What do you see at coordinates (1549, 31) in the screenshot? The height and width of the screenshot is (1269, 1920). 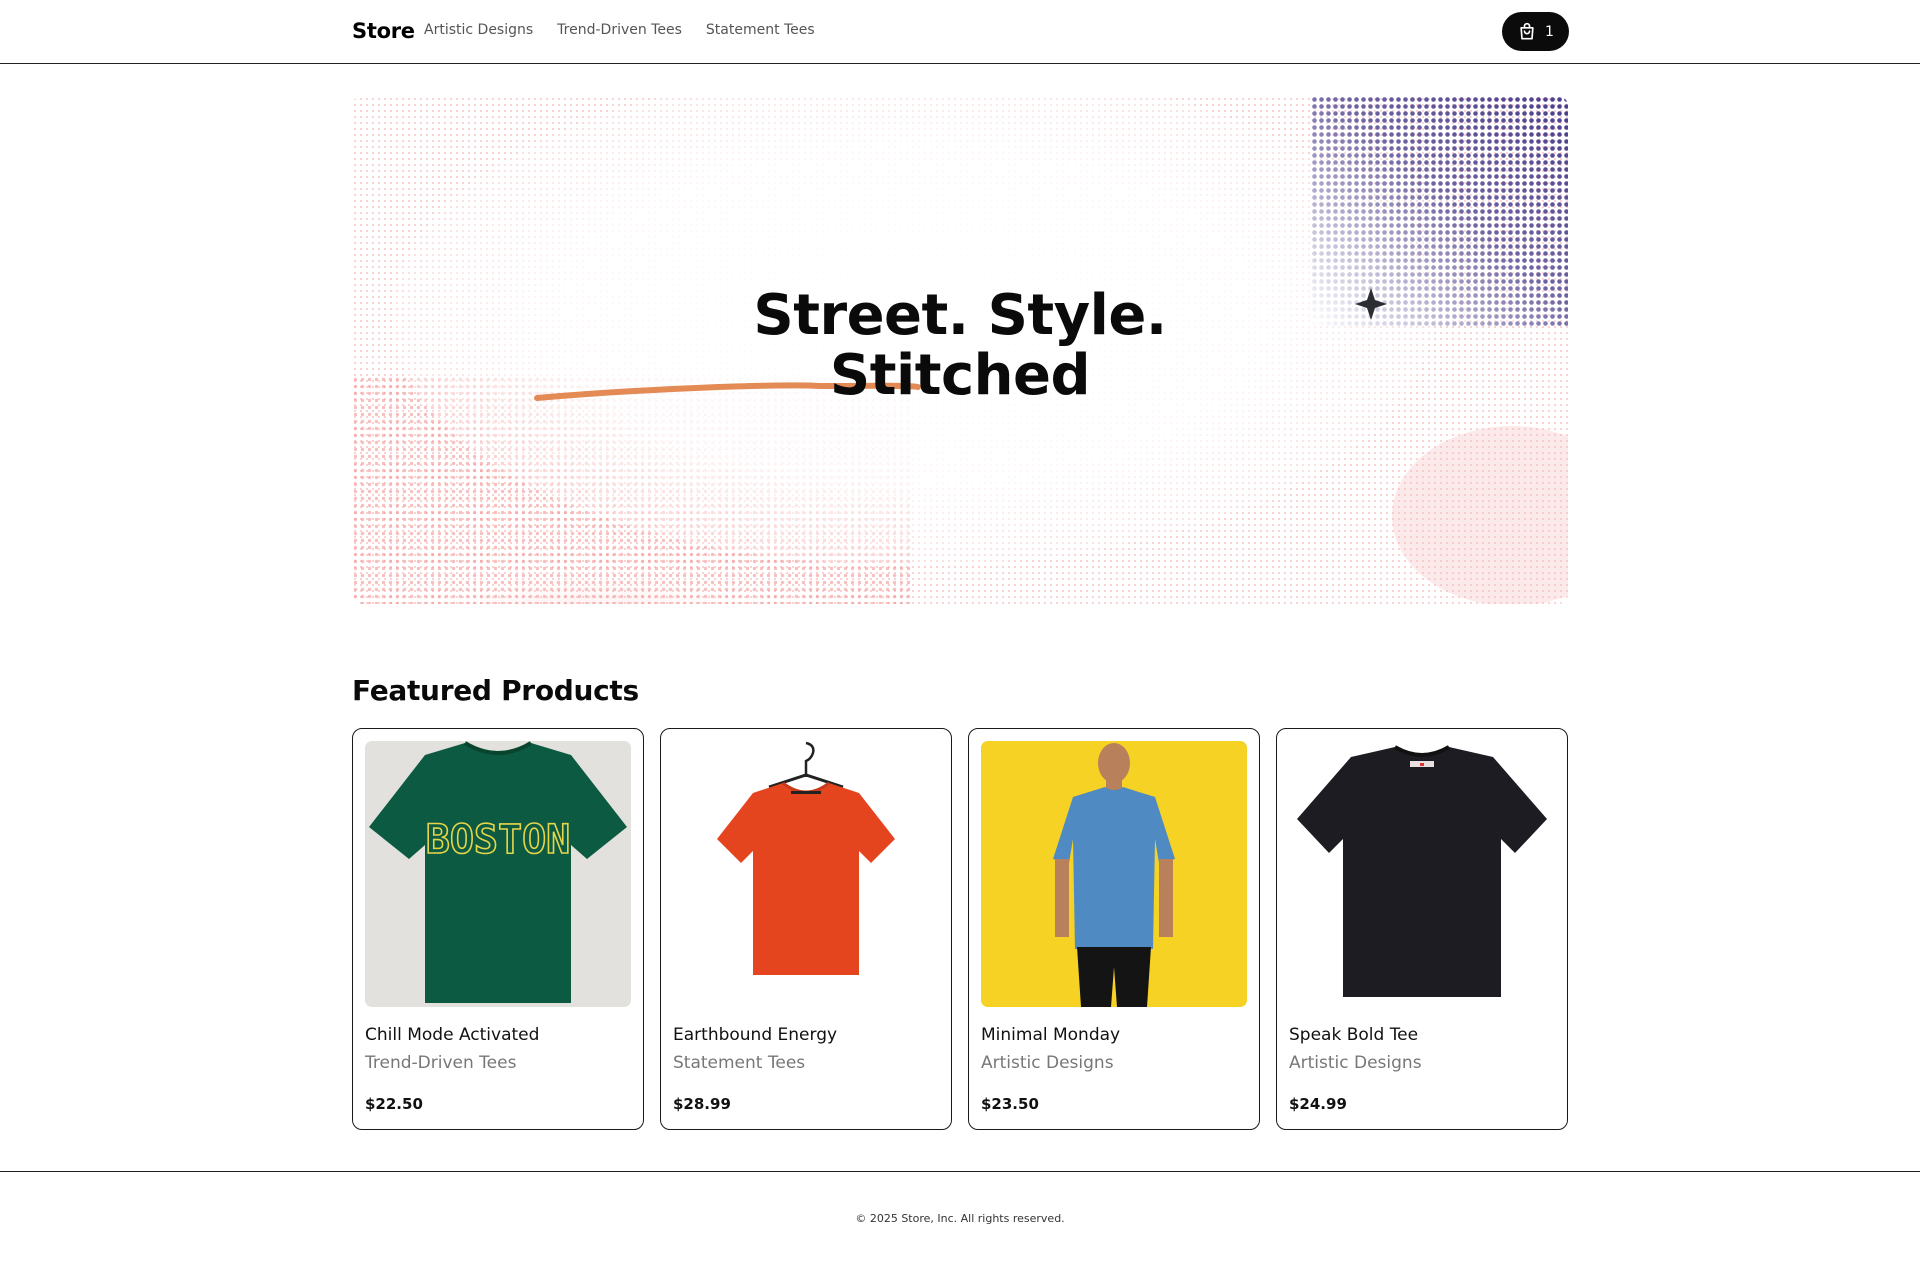 I see `cart-count-badge: 1` at bounding box center [1549, 31].